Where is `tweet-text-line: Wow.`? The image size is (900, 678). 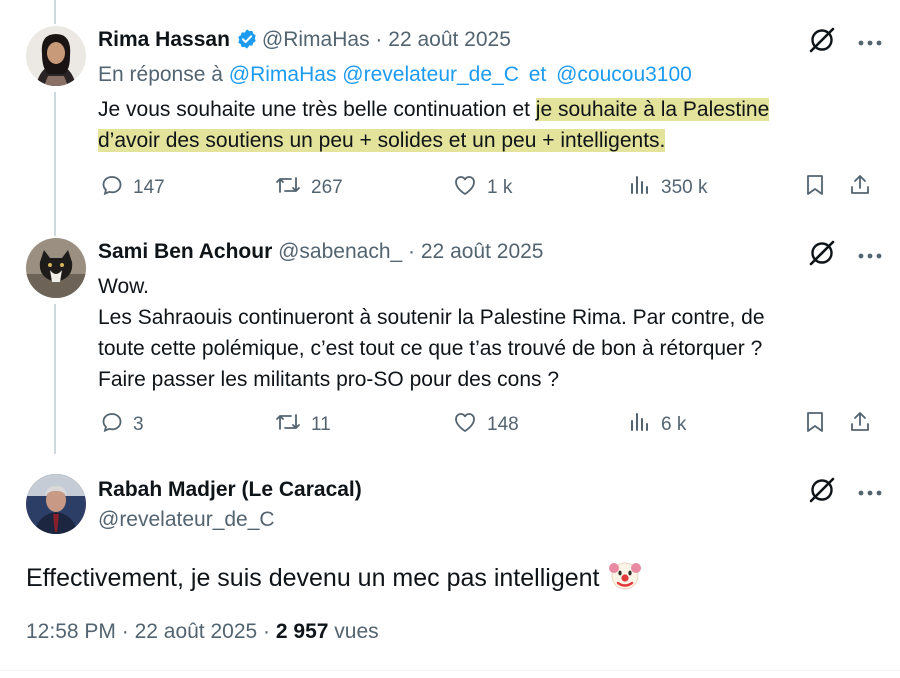
tweet-text-line: Wow. is located at coordinates (123, 286).